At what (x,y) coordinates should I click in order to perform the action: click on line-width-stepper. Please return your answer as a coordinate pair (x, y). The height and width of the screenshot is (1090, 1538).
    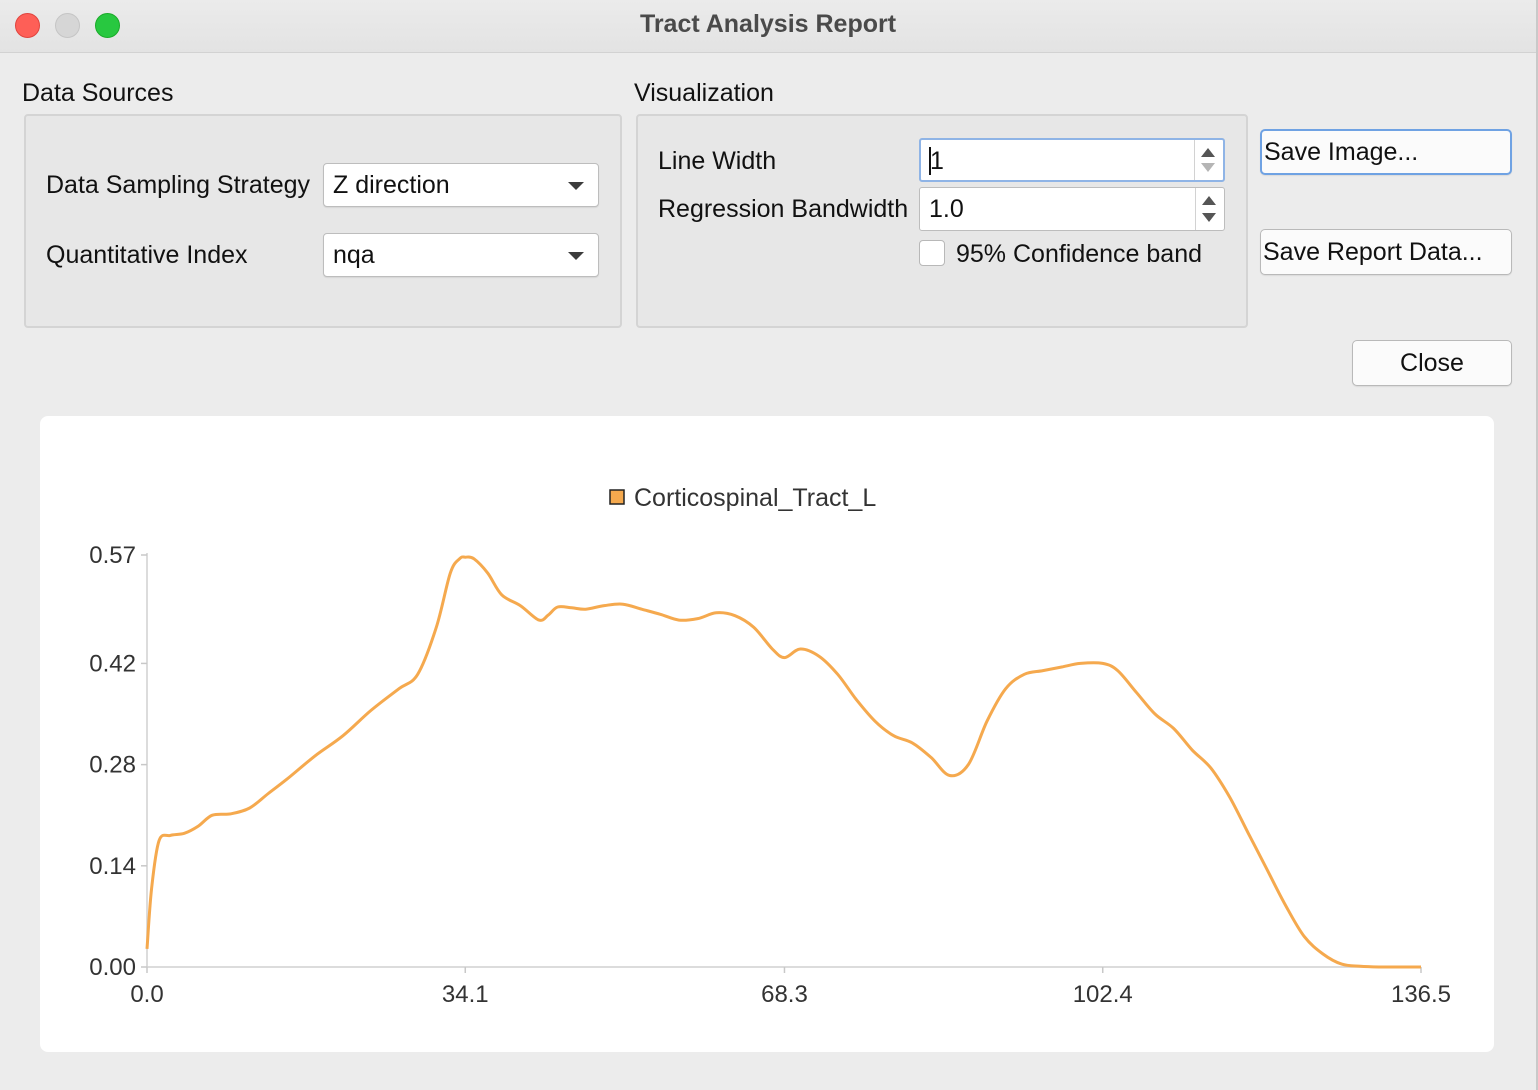
    Looking at the image, I should click on (1208, 160).